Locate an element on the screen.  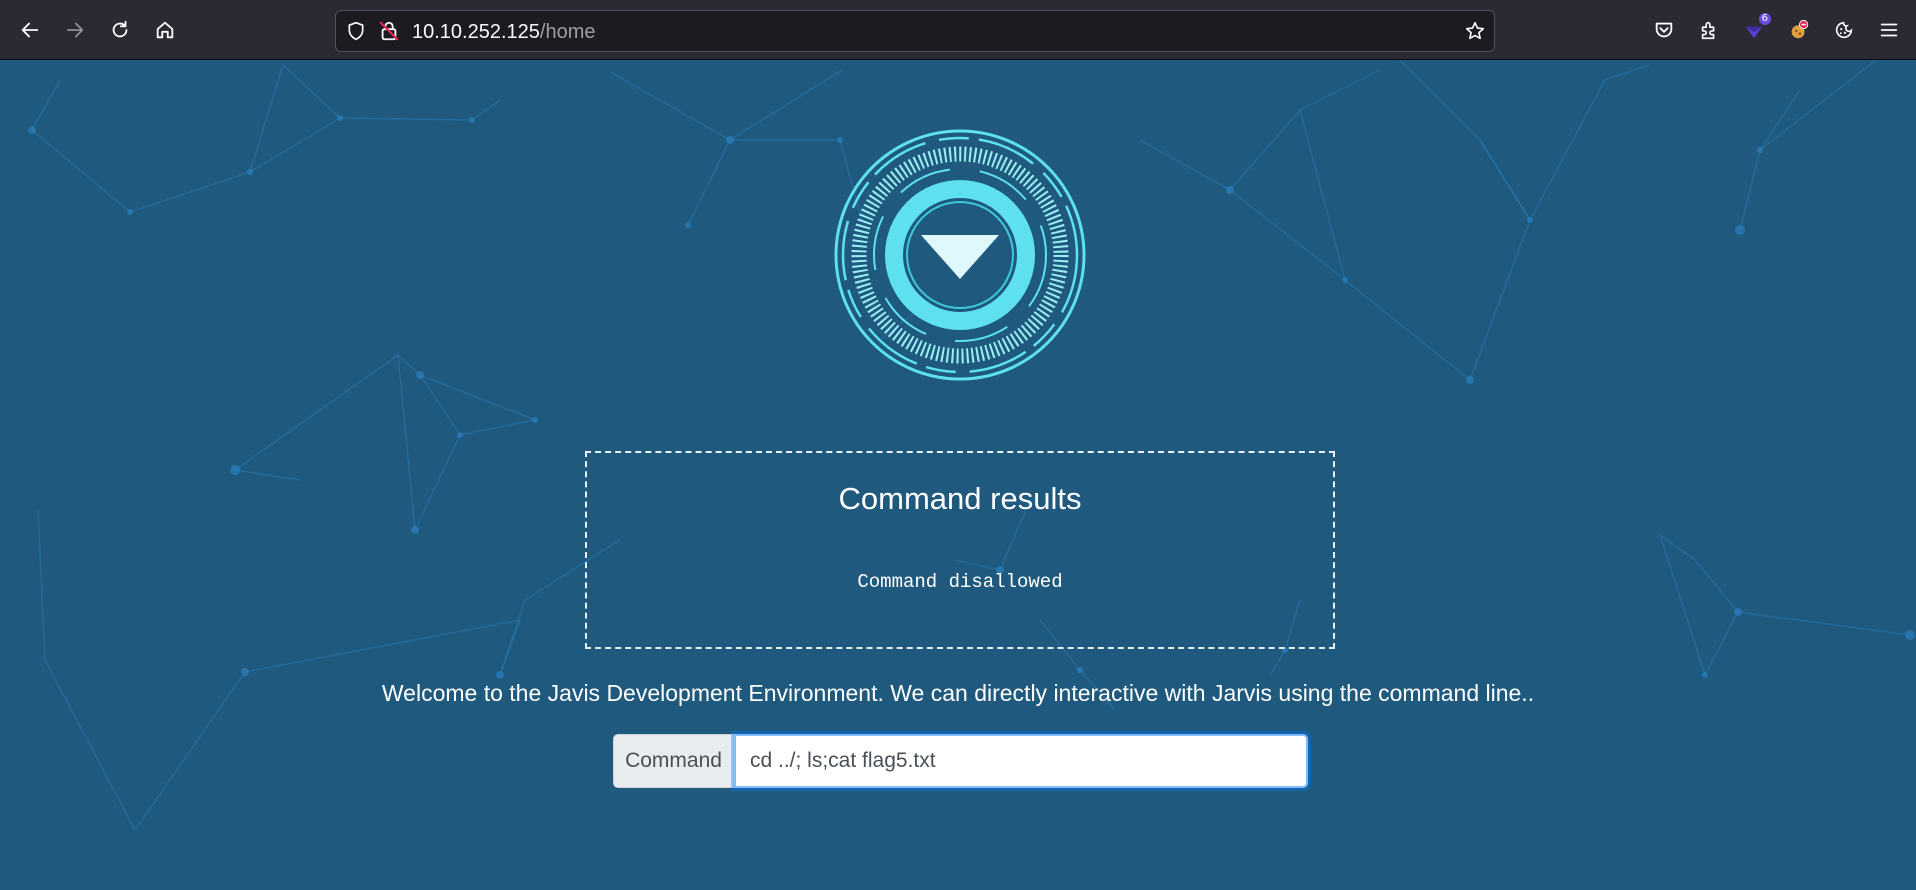
jarvis-logo is located at coordinates (960, 255).